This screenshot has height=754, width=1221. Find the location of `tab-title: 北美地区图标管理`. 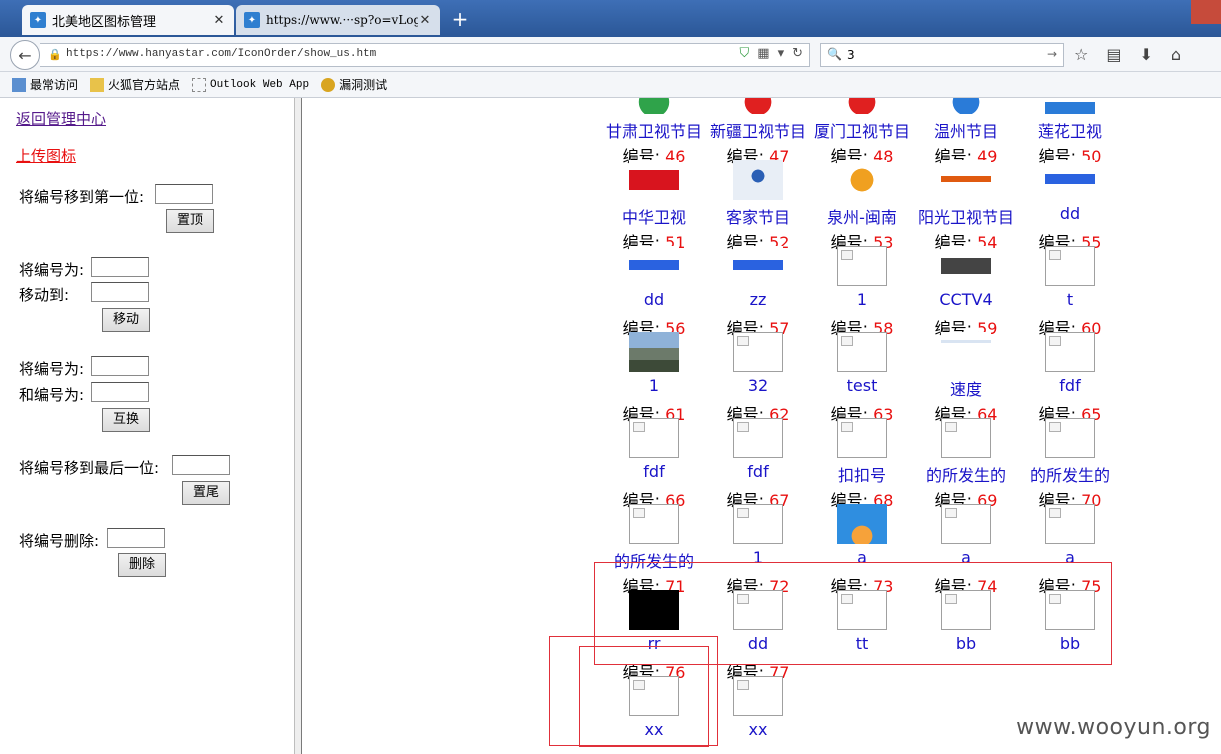

tab-title: 北美地区图标管理 is located at coordinates (104, 22).